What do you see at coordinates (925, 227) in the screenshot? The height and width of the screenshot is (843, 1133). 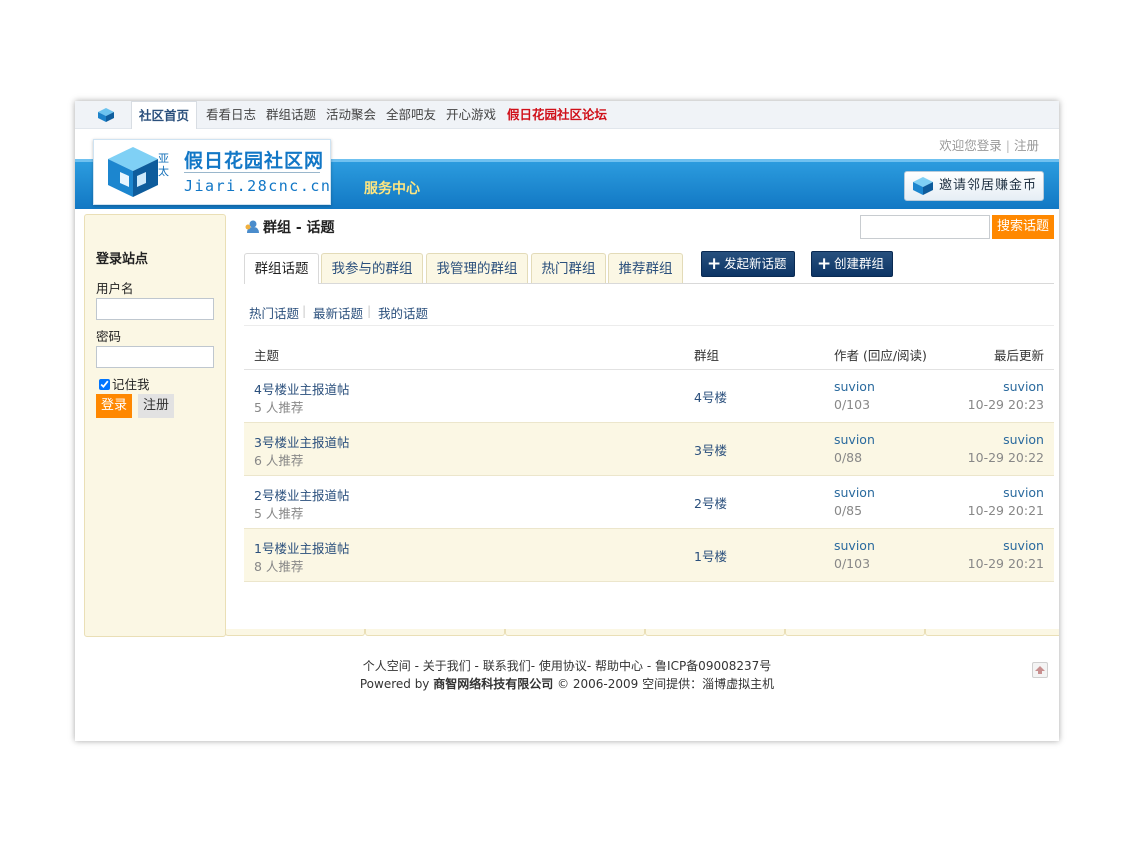 I see `search-input` at bounding box center [925, 227].